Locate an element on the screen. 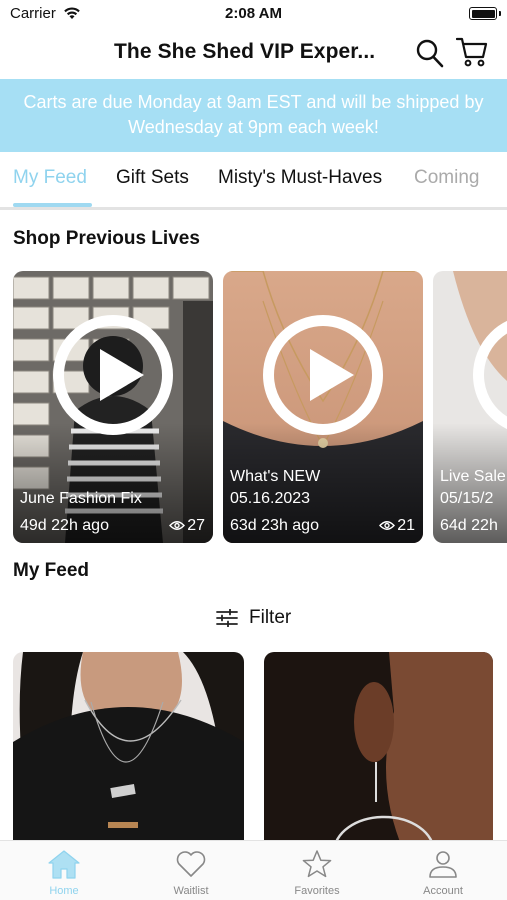  tab-coming: Coming is located at coordinates (446, 178).